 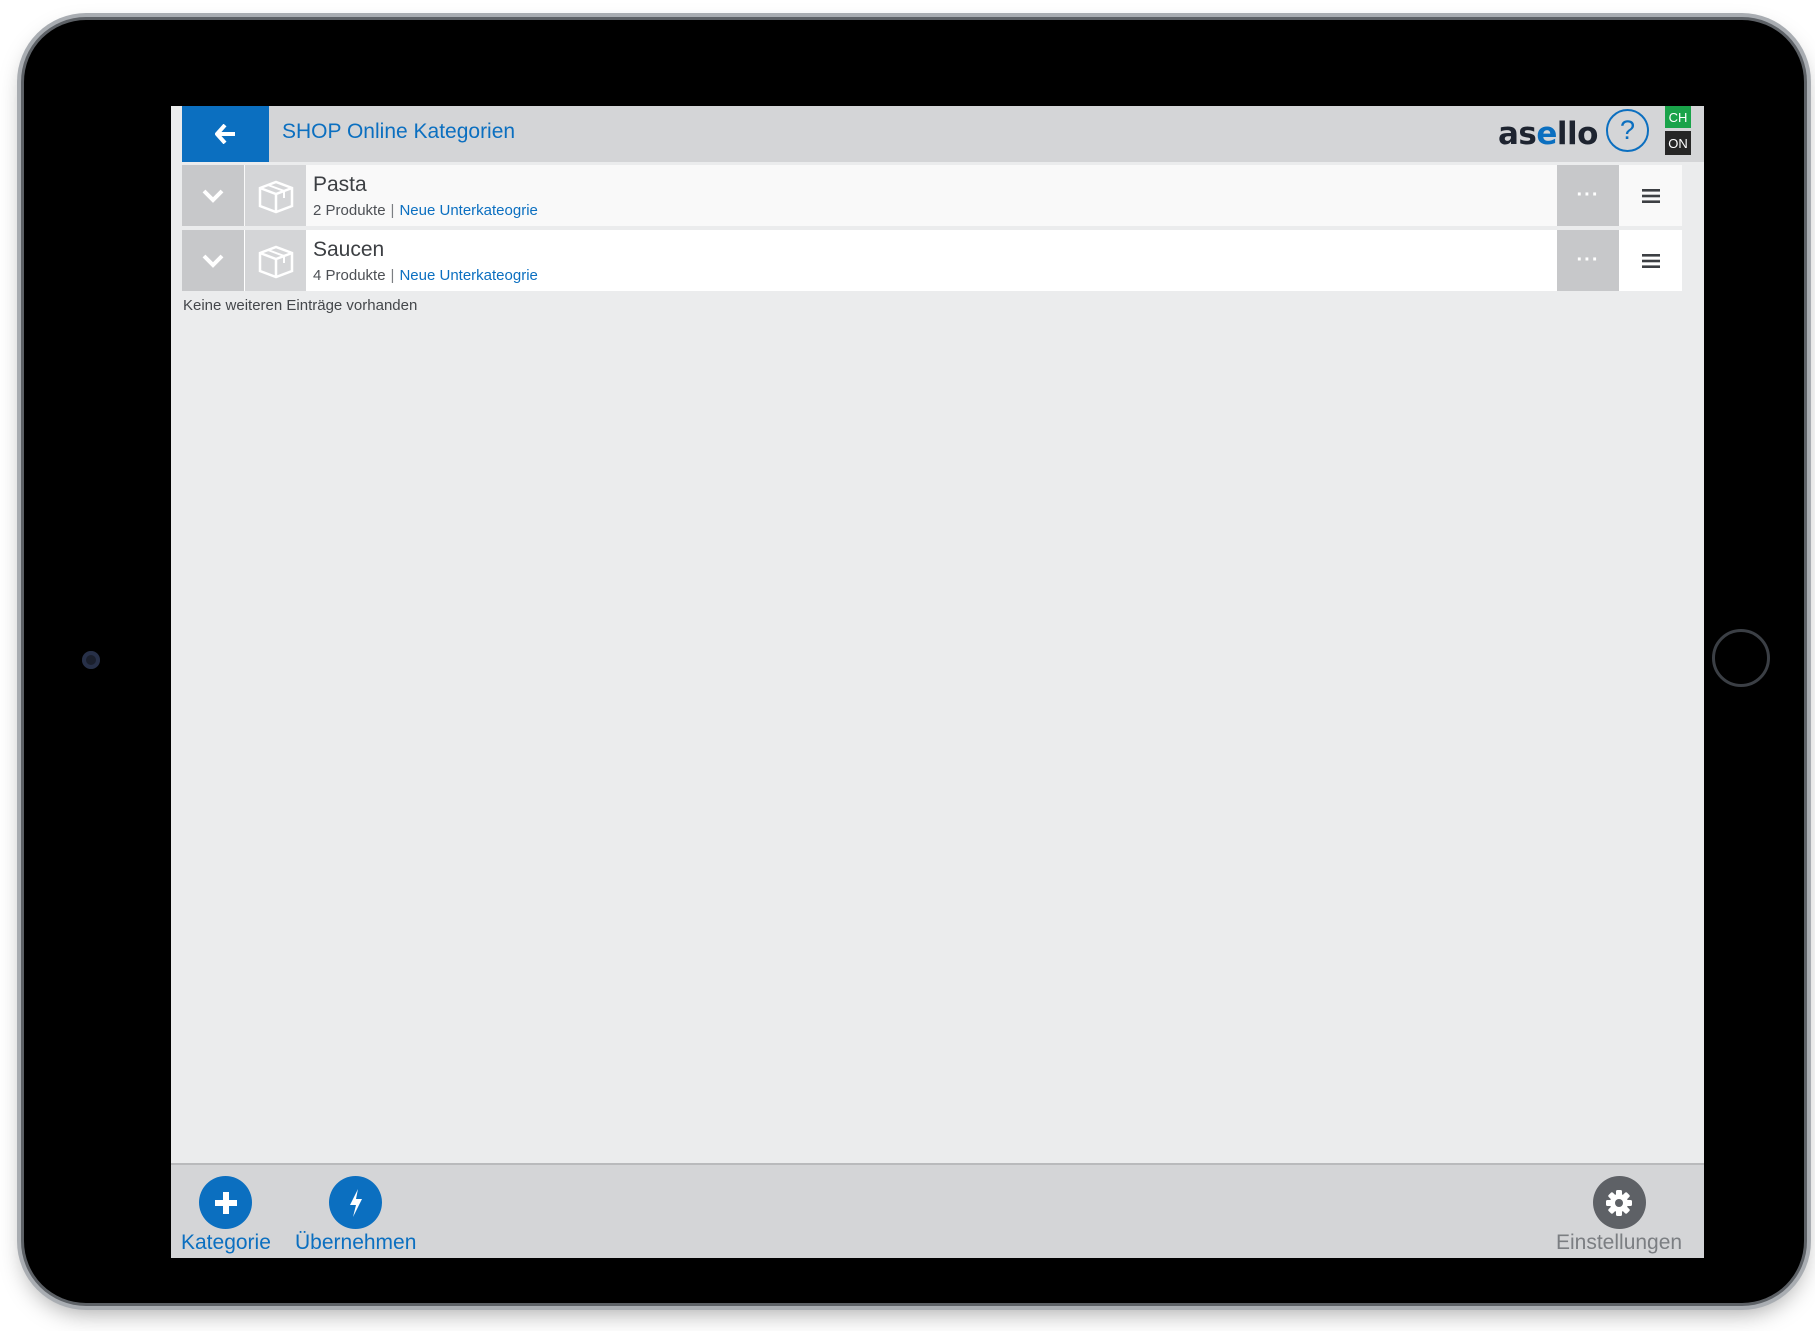 I want to click on help-button: ?, so click(x=1627, y=130).